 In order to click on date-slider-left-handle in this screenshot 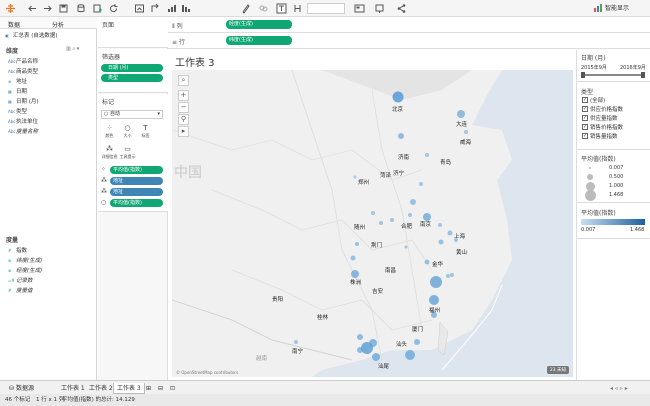, I will do `click(583, 75)`.